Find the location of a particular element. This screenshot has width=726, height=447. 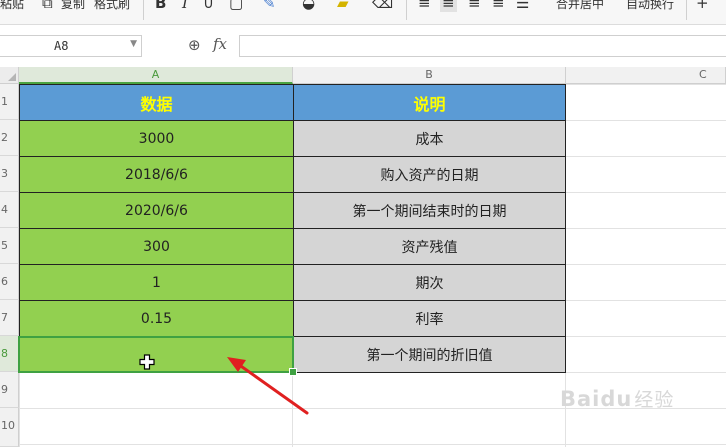

annotation-arrow-icon is located at coordinates (268, 386).